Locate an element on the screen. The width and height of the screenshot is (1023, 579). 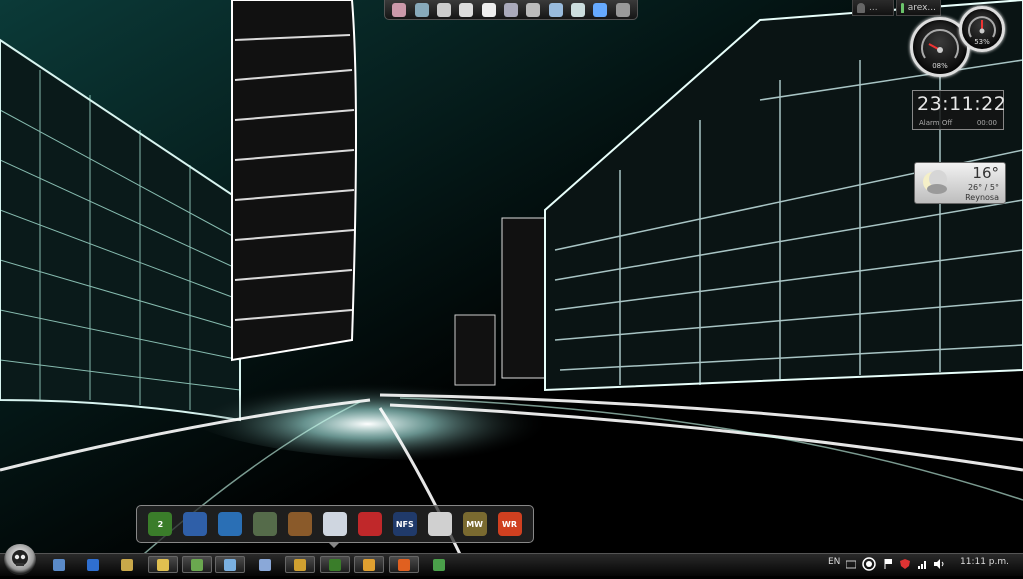
memory-gauge: 53% is located at coordinates (982, 29).